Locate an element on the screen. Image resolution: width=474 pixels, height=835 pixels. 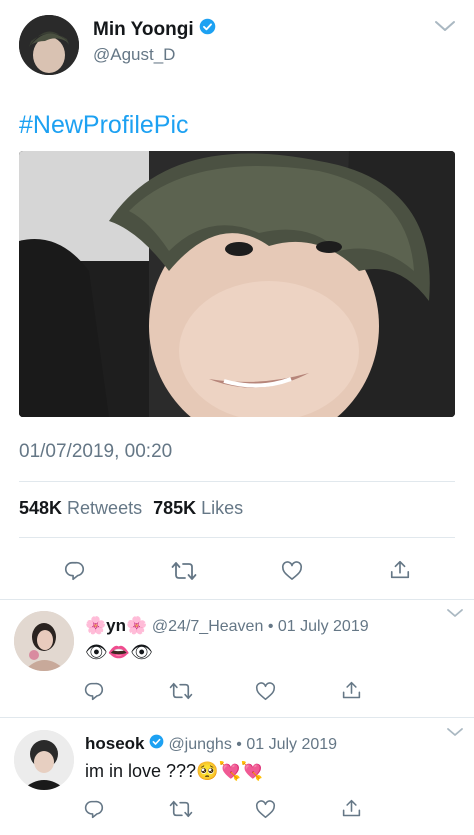
reply-text: im in love ???🥺💘💘 is located at coordinates (174, 771).